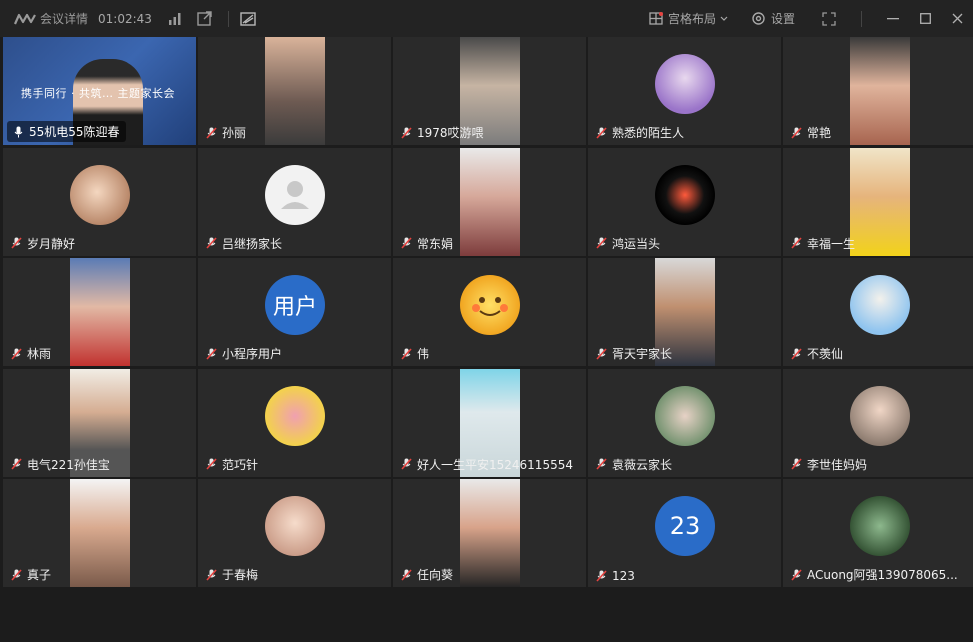 The image size is (973, 642). What do you see at coordinates (758, 18) in the screenshot?
I see `gear-icon` at bounding box center [758, 18].